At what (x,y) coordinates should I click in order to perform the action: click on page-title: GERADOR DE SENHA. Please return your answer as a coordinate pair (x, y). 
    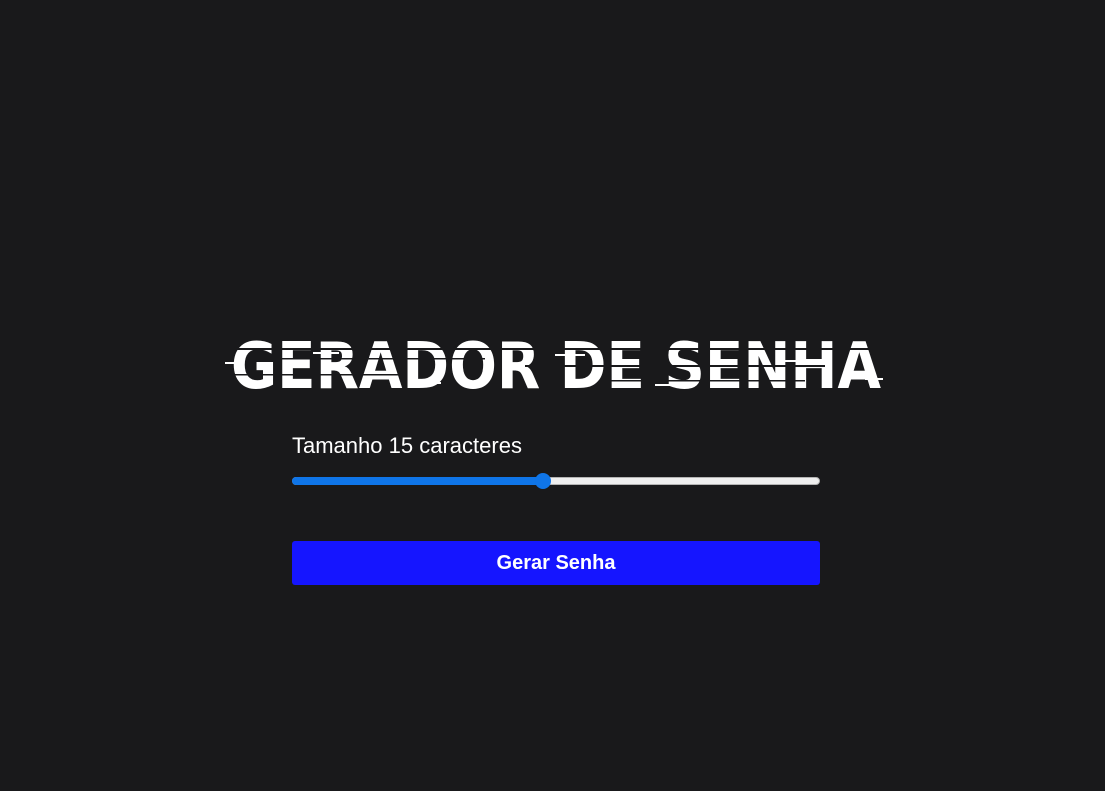
    Looking at the image, I should click on (556, 364).